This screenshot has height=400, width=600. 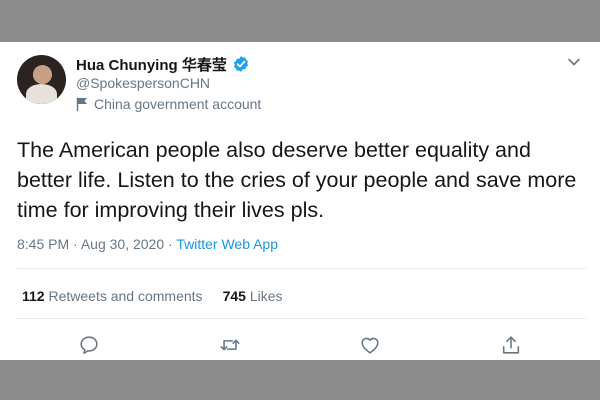 I want to click on account-label: China government account, so click(x=177, y=104).